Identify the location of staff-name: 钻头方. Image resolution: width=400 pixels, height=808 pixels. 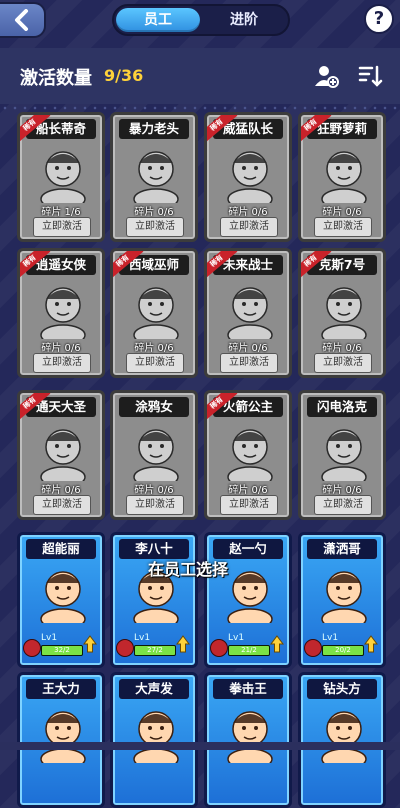
(342, 689).